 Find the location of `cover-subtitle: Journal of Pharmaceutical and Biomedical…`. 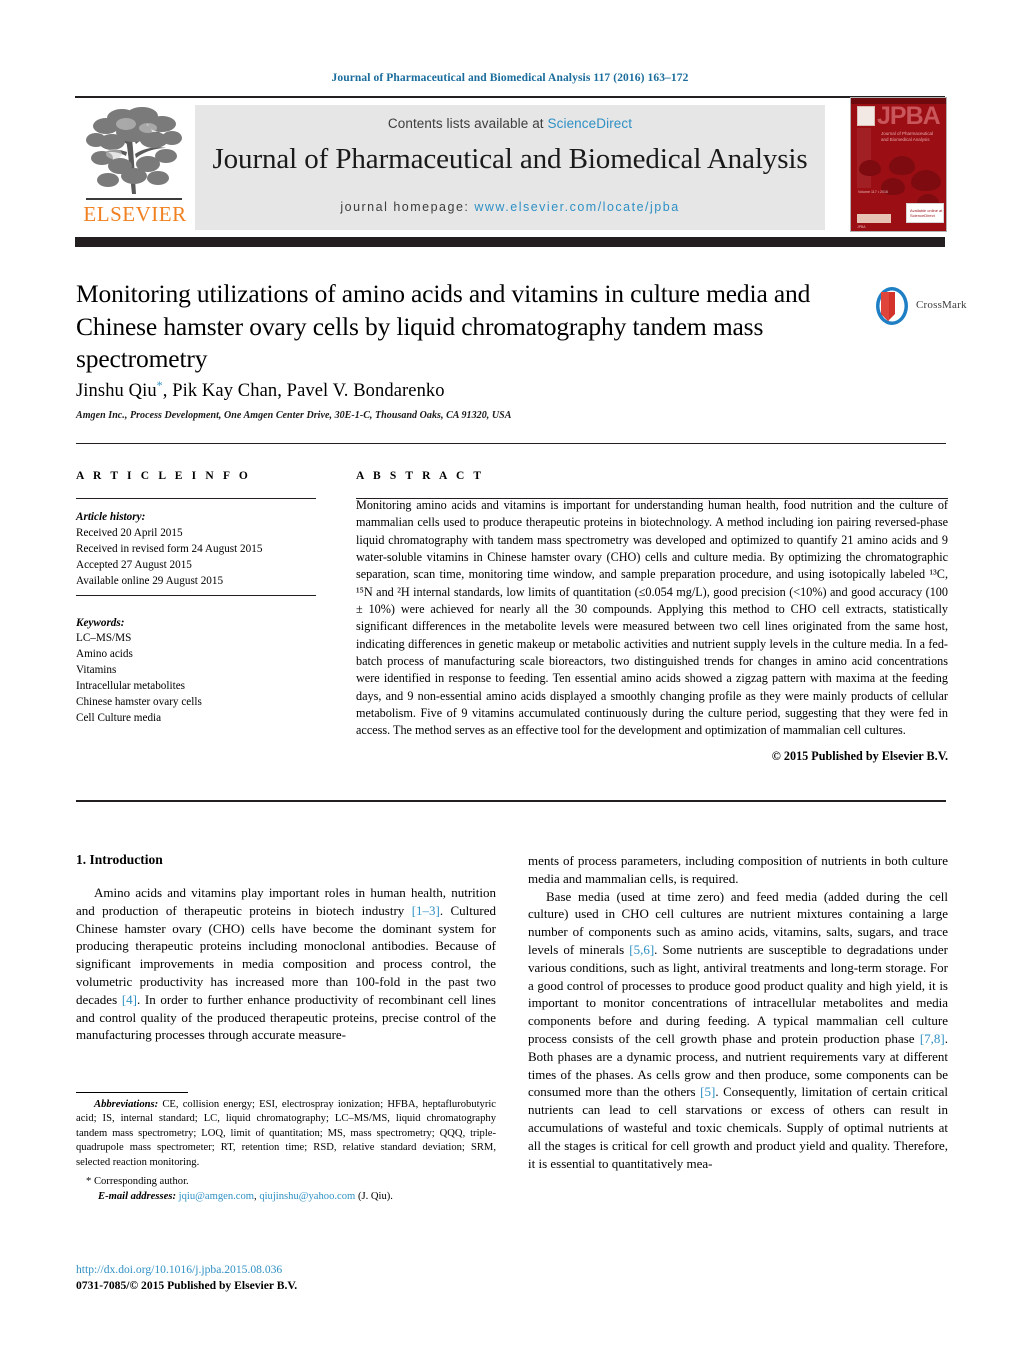

cover-subtitle: Journal of Pharmaceutical and Biomedical… is located at coordinates (907, 137).